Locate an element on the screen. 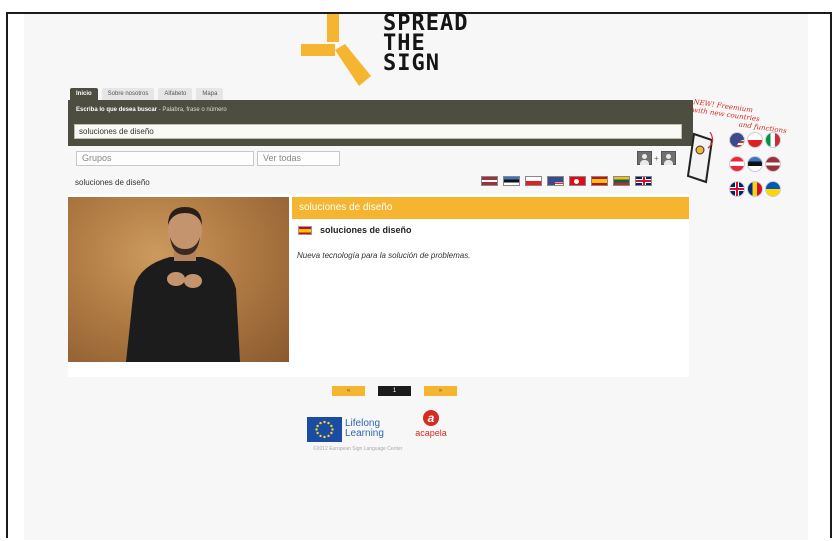  eu-stars-icon is located at coordinates (324, 429).